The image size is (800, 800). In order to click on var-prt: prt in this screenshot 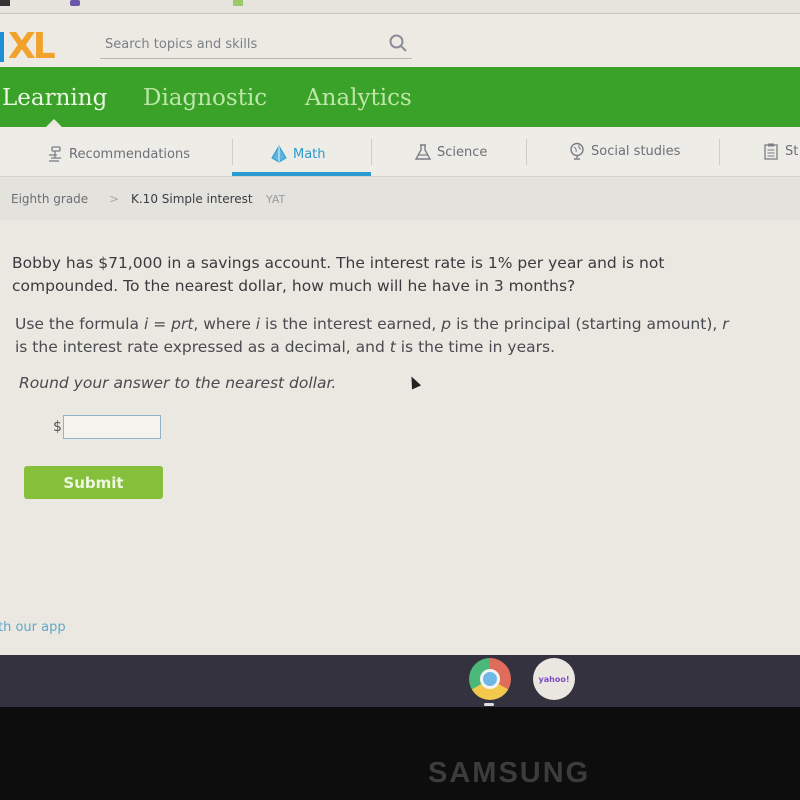, I will do `click(182, 324)`.